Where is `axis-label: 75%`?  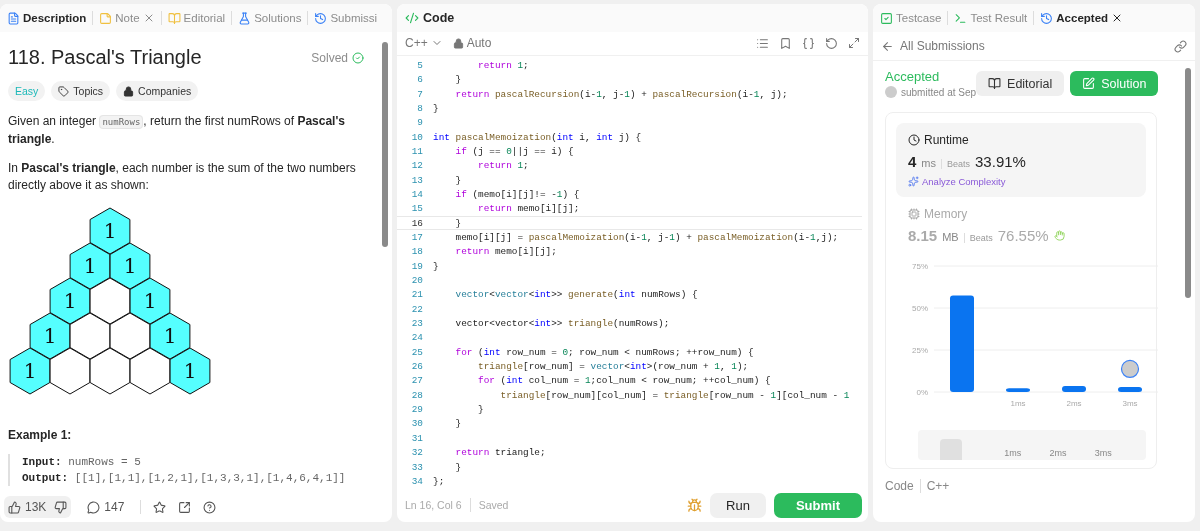
axis-label: 75% is located at coordinates (920, 266).